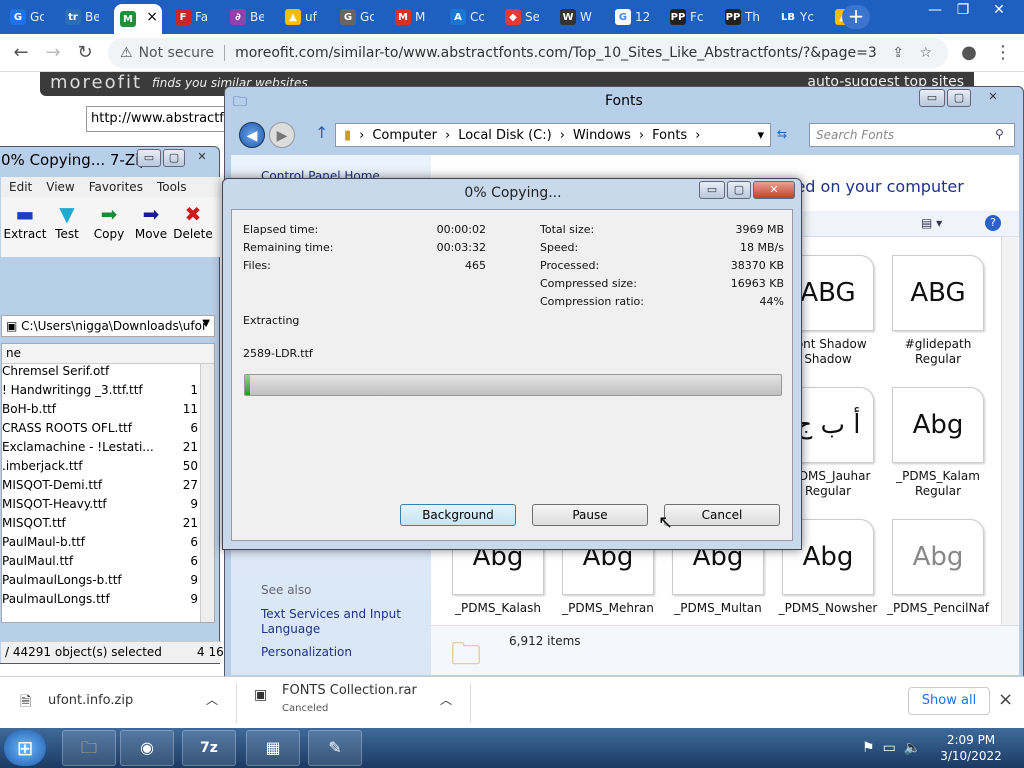  Describe the element at coordinates (519, 17) in the screenshot. I see `browser-tab: ◆ Se` at that location.